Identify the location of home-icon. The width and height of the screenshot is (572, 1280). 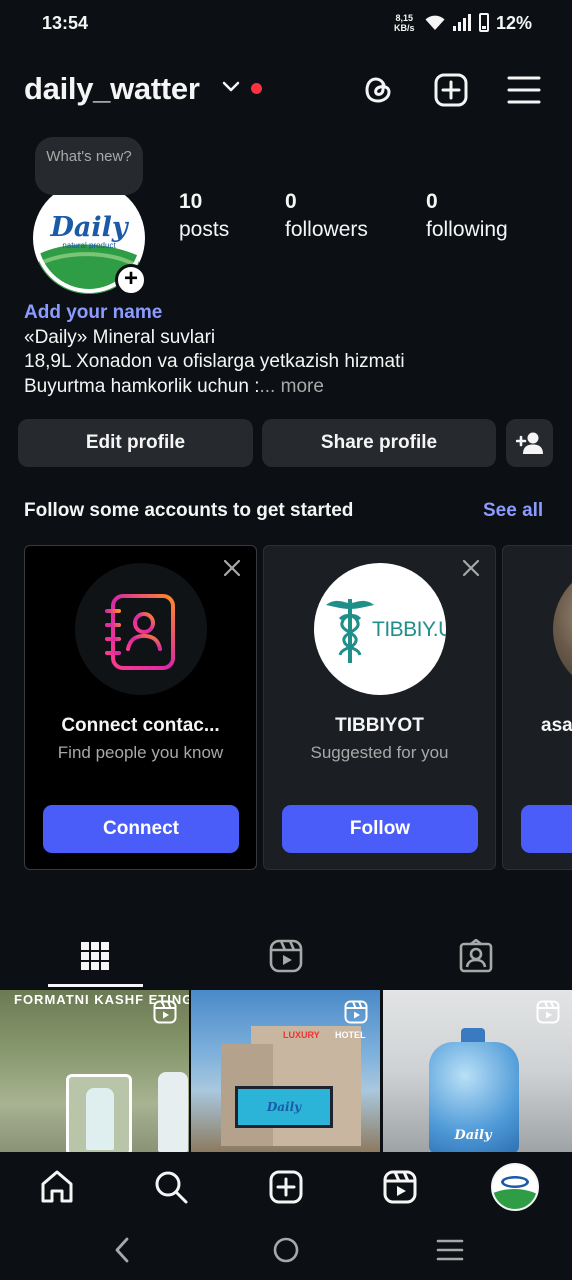
(57, 1186).